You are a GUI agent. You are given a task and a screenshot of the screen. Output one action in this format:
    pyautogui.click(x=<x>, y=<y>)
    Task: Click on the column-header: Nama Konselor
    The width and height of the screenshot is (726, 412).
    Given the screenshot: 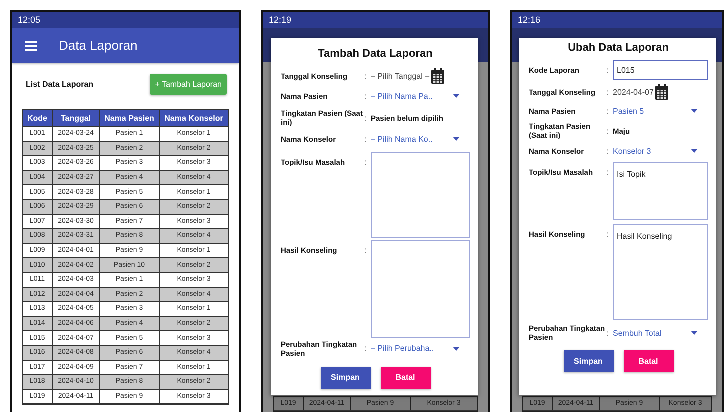 What is the action you would take?
    pyautogui.click(x=194, y=118)
    